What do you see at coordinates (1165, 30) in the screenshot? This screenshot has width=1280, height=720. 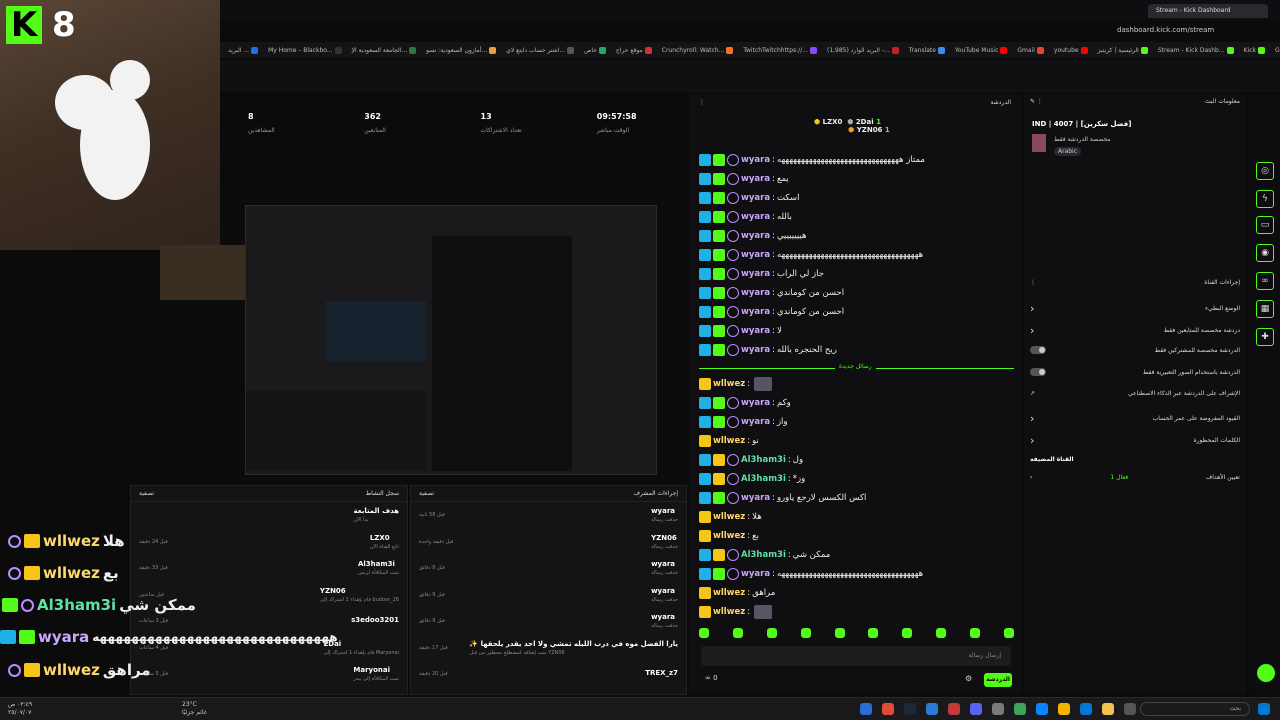 I see `address-bar: dashboard.kick.com/stream` at bounding box center [1165, 30].